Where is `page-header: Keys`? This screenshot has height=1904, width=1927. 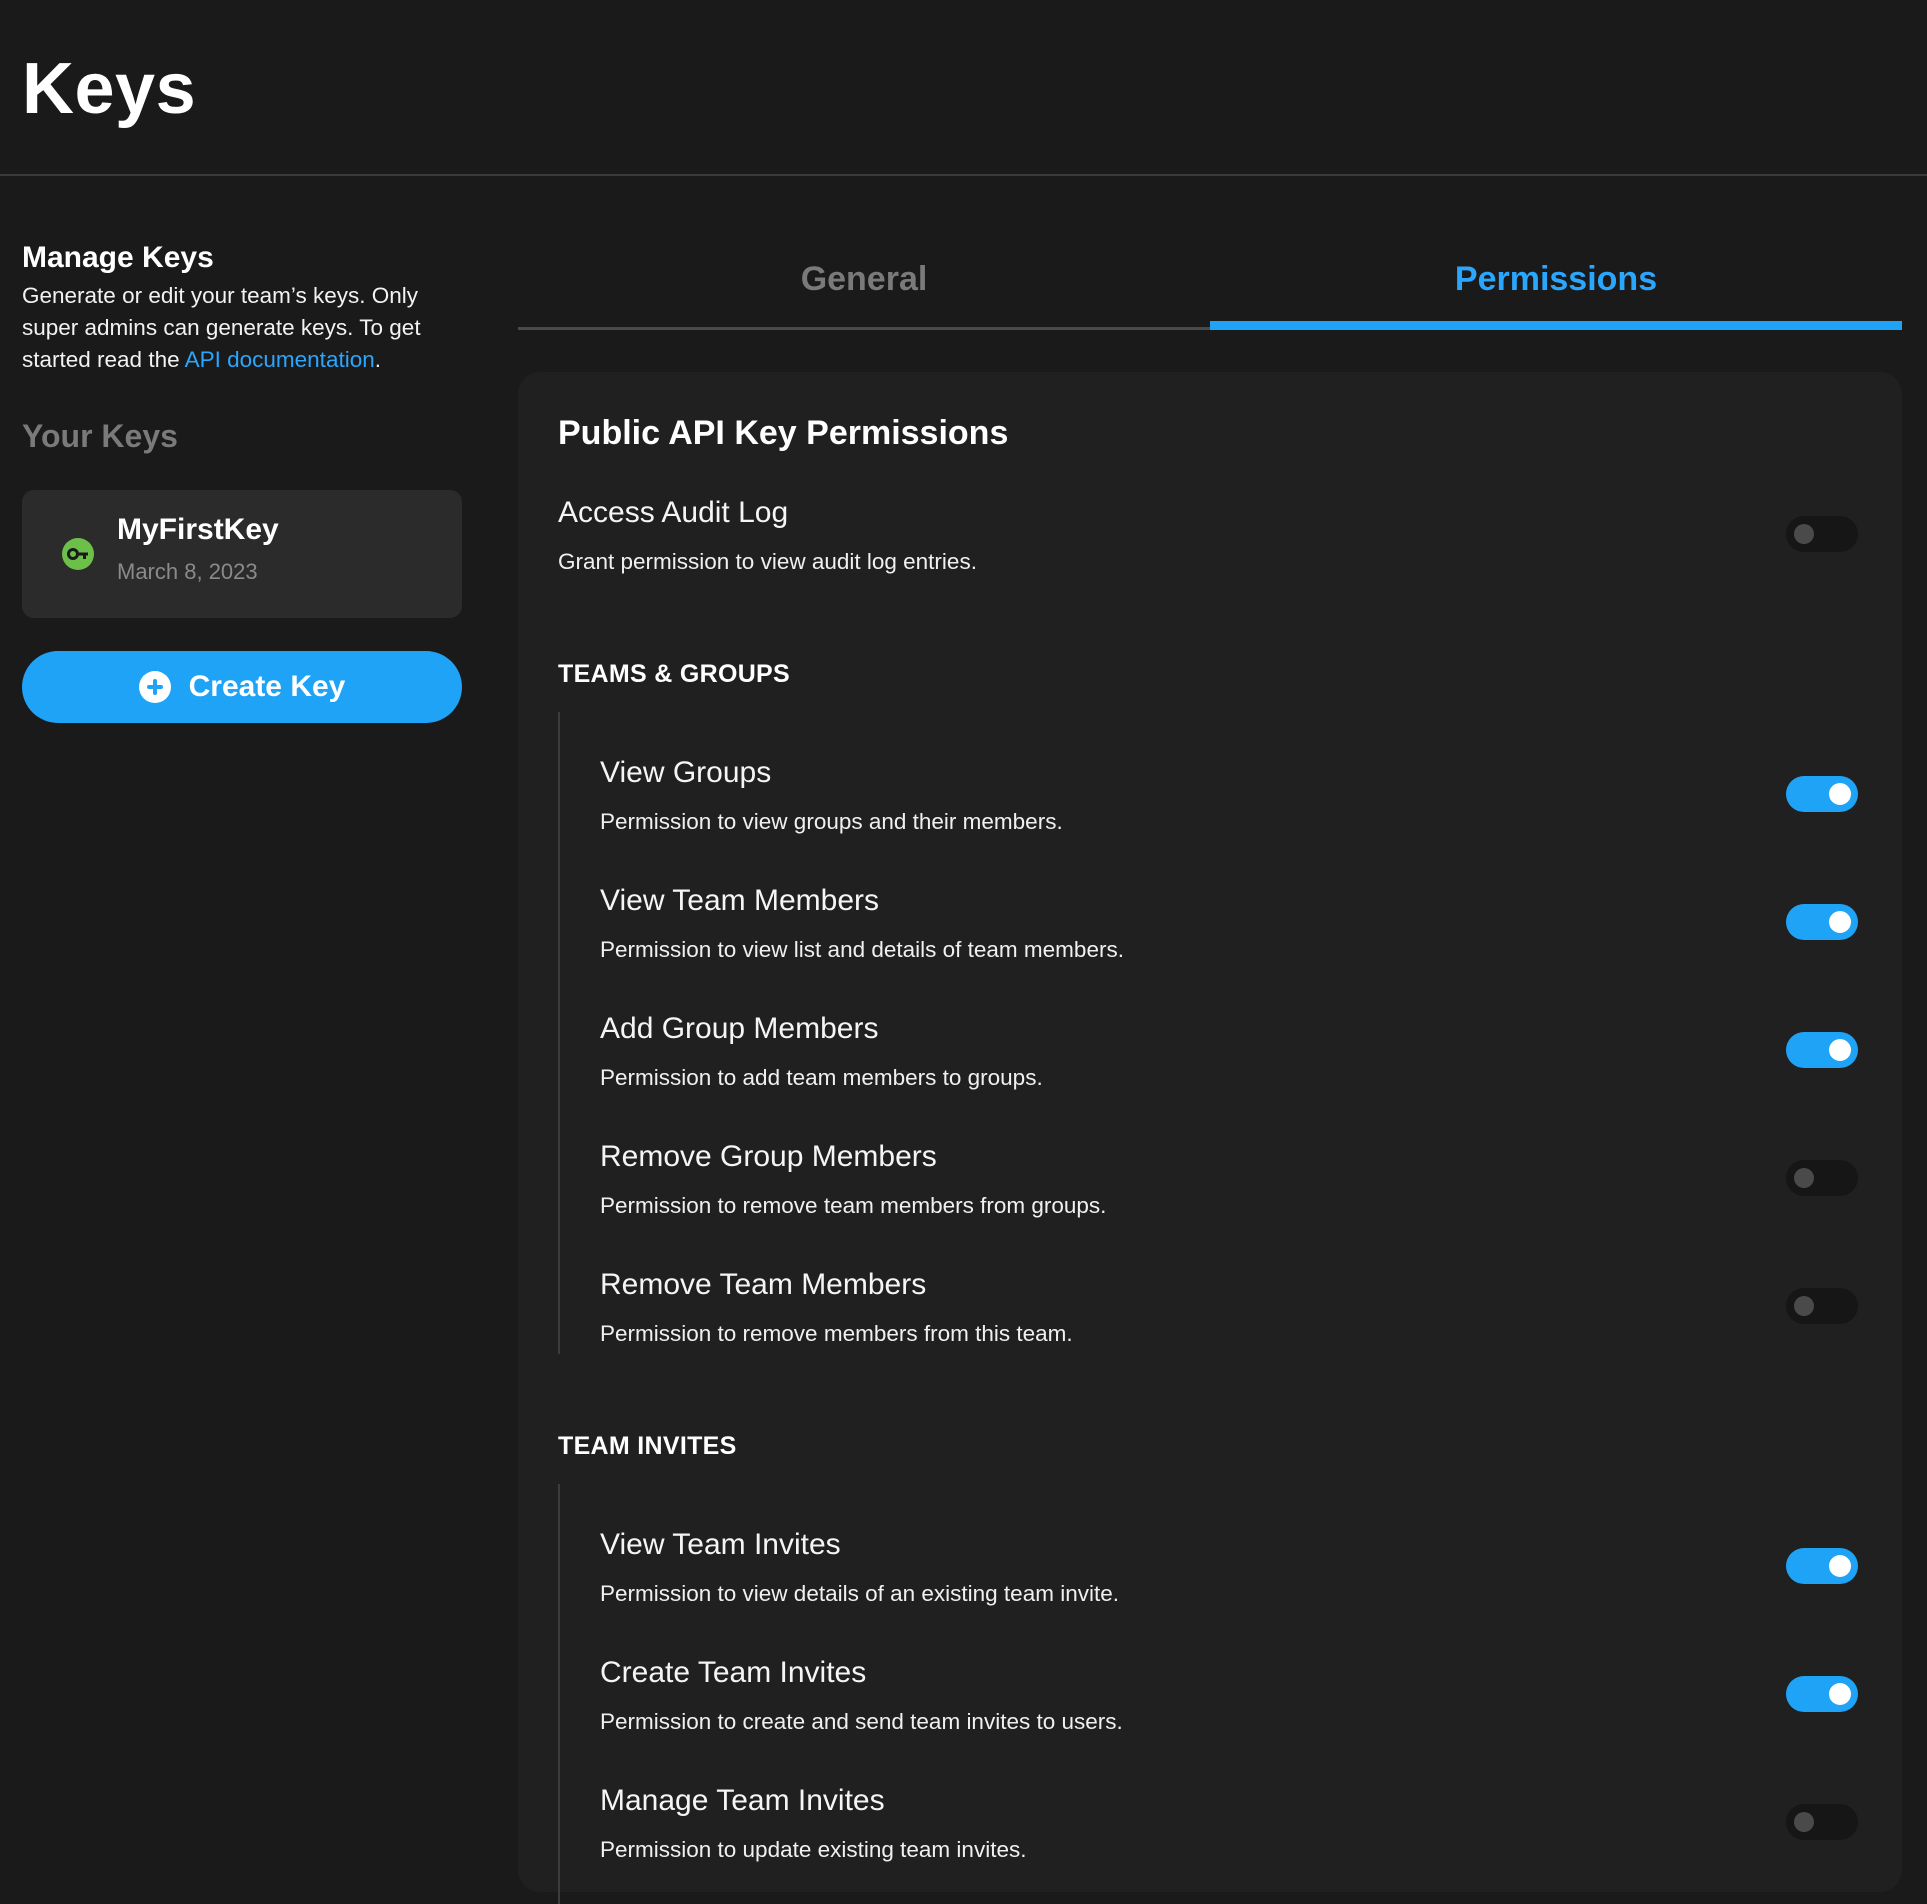 page-header: Keys is located at coordinates (963, 88).